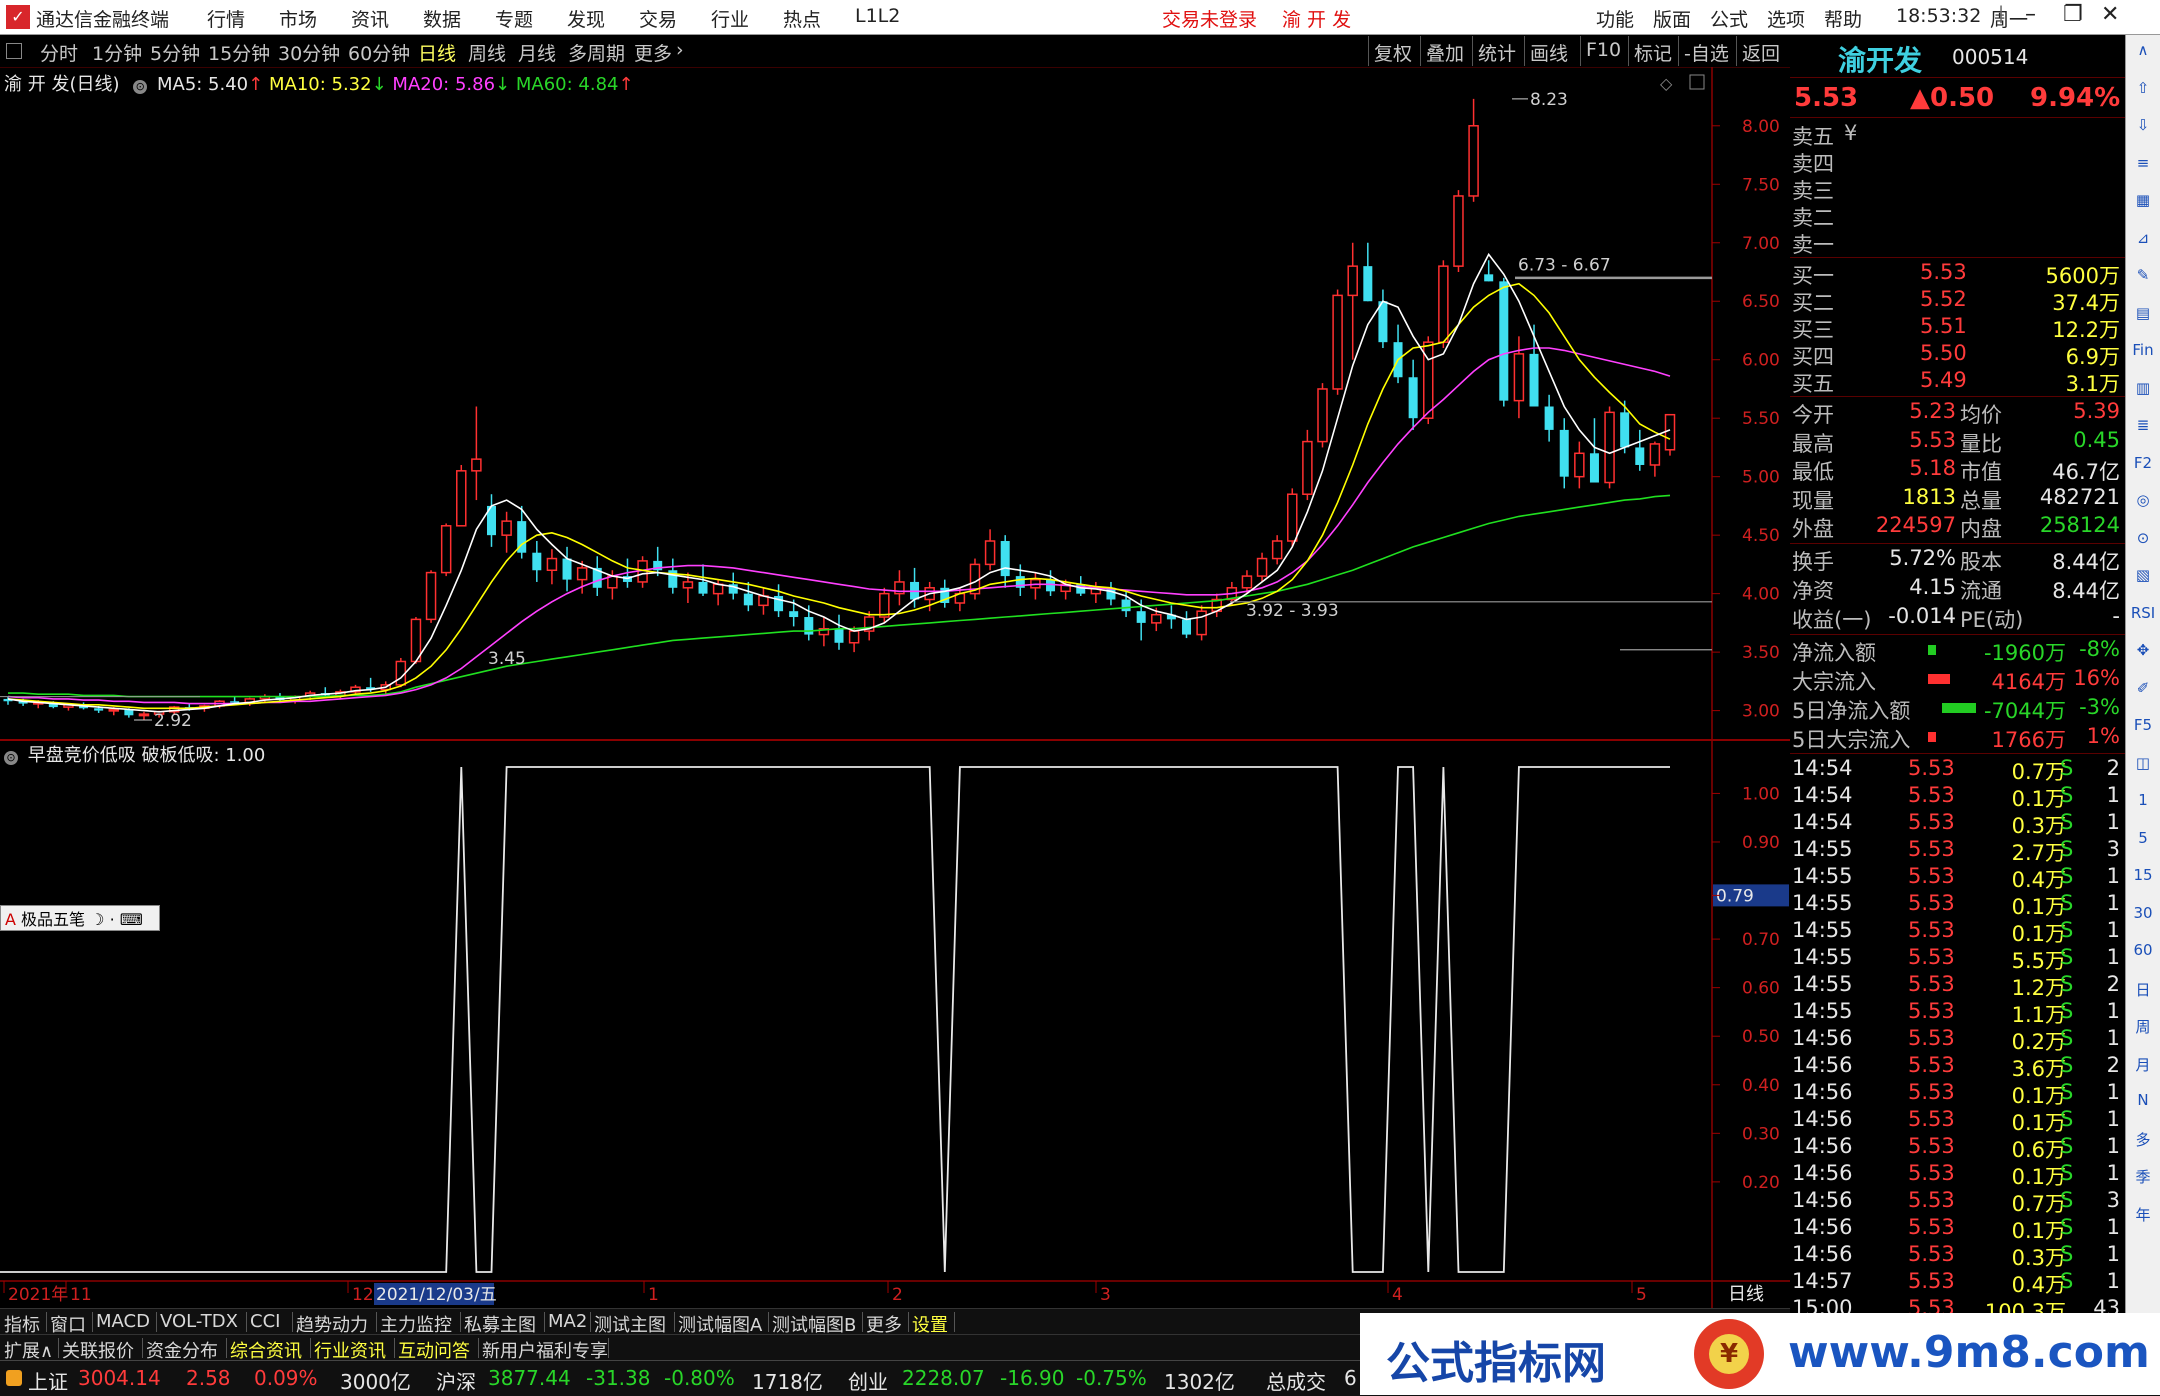 This screenshot has height=1396, width=2160. What do you see at coordinates (2113, 768) in the screenshot?
I see `tick-count: 2` at bounding box center [2113, 768].